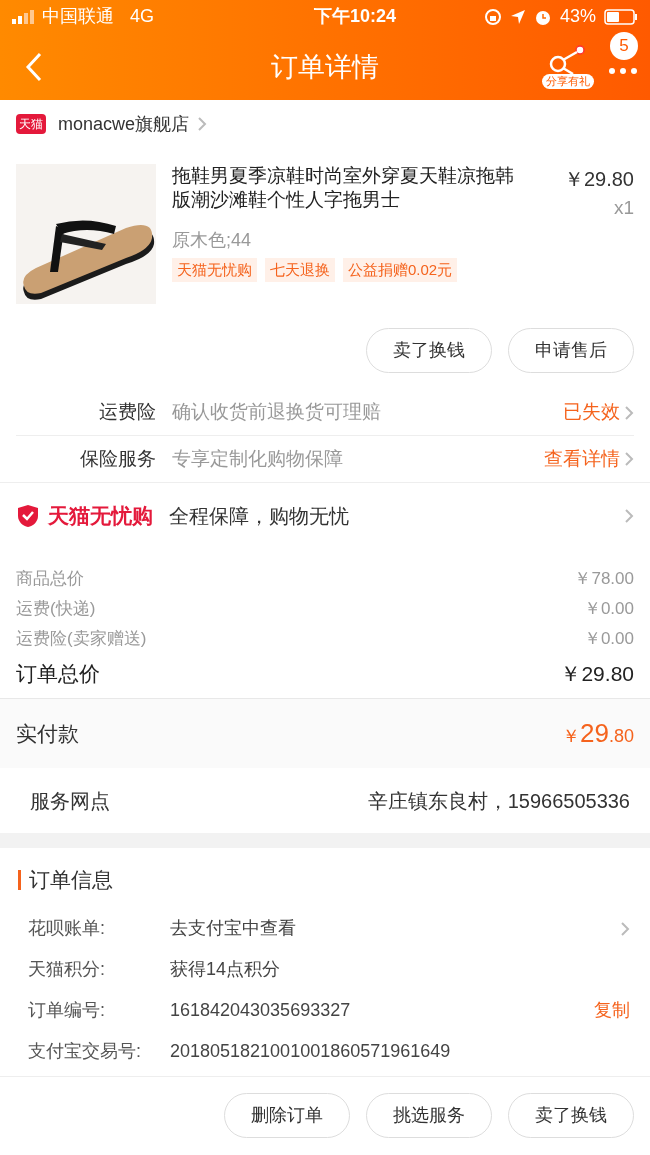 The image size is (650, 1155). What do you see at coordinates (400, 269) in the screenshot?
I see `service-tag: 公益捐赠0.02元` at bounding box center [400, 269].